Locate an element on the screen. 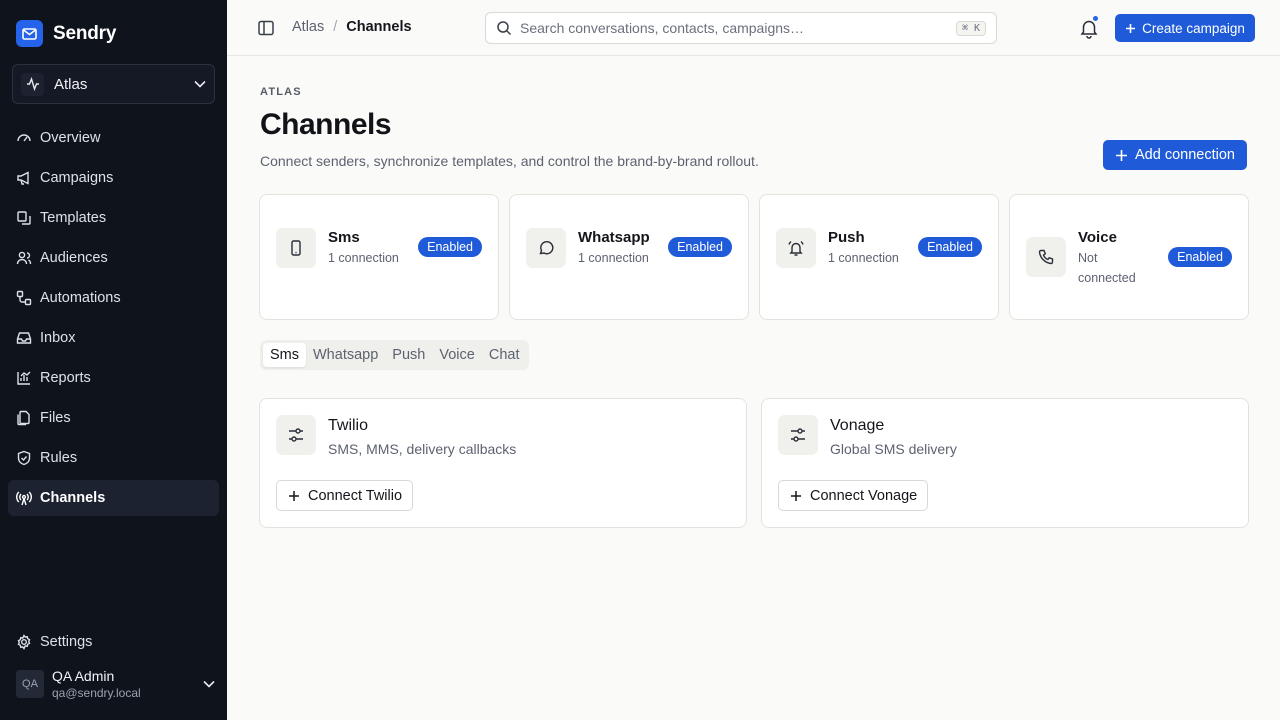  sidebar-item-label: Campaigns is located at coordinates (77, 178).